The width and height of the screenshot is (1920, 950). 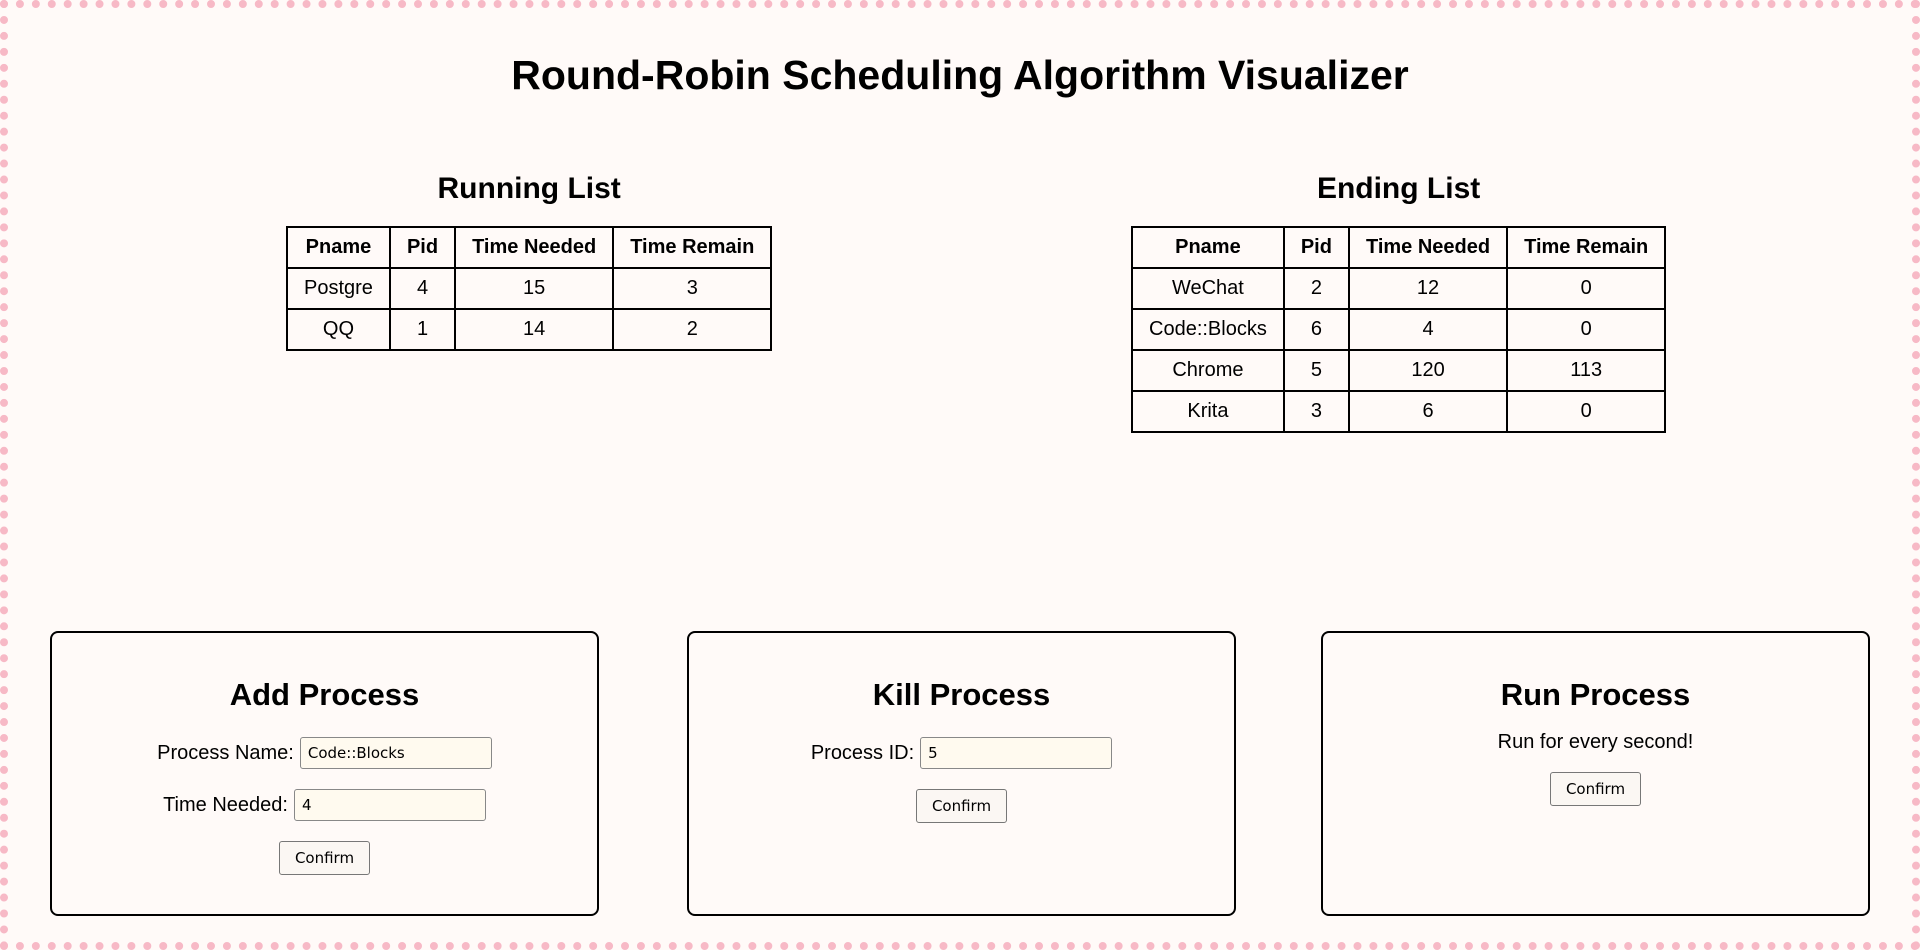 I want to click on cell-time-needed: 120, so click(x=1428, y=370).